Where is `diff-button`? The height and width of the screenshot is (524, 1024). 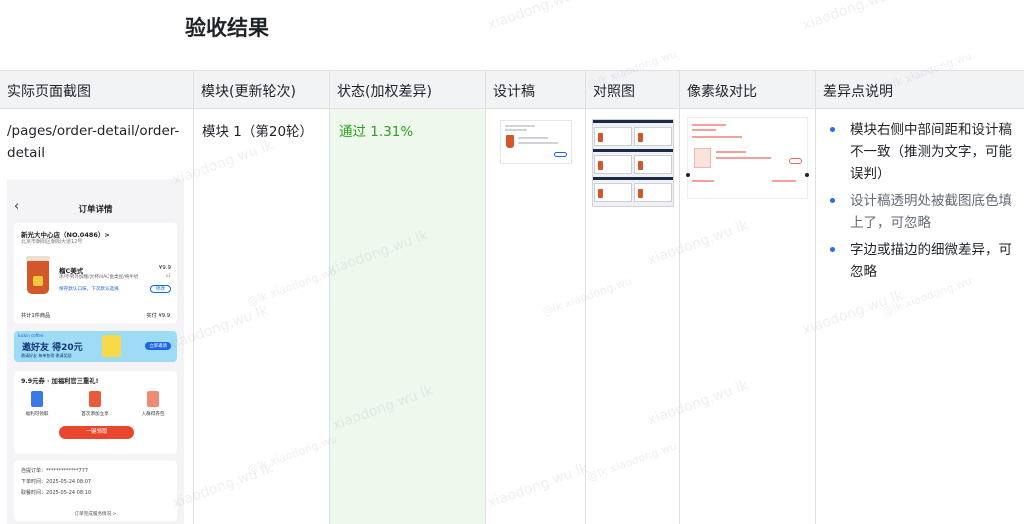
diff-button is located at coordinates (795, 161).